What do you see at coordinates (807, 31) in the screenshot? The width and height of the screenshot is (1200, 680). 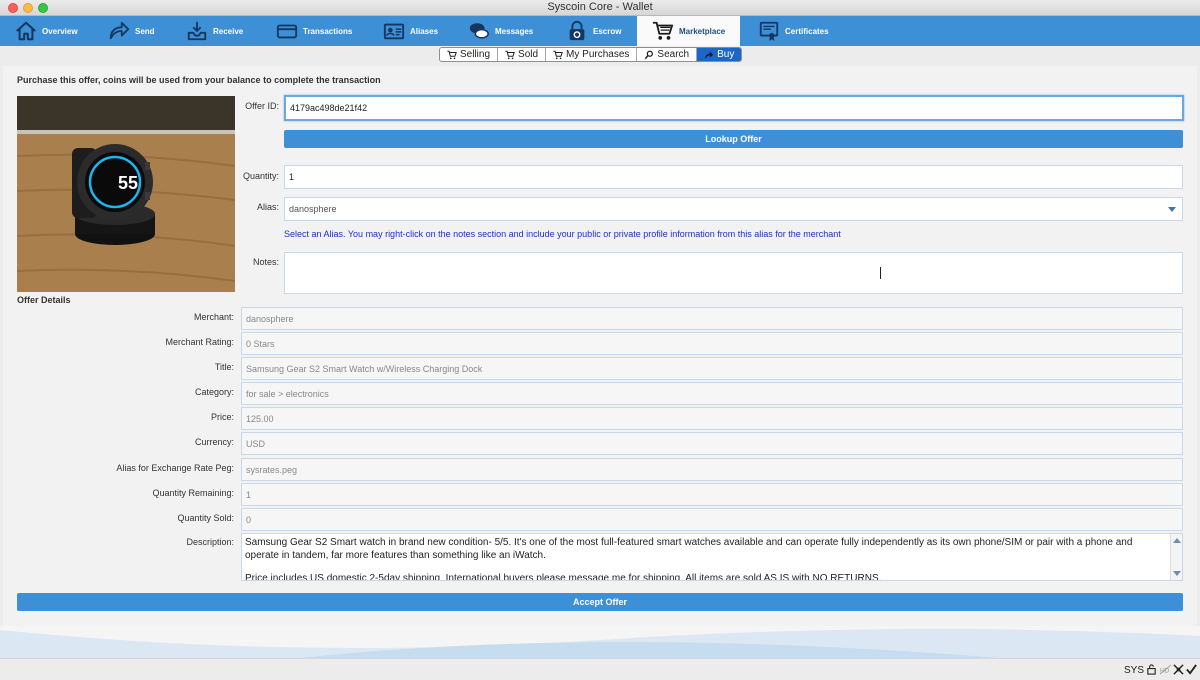 I see `tab-certificates-label: Certificates` at bounding box center [807, 31].